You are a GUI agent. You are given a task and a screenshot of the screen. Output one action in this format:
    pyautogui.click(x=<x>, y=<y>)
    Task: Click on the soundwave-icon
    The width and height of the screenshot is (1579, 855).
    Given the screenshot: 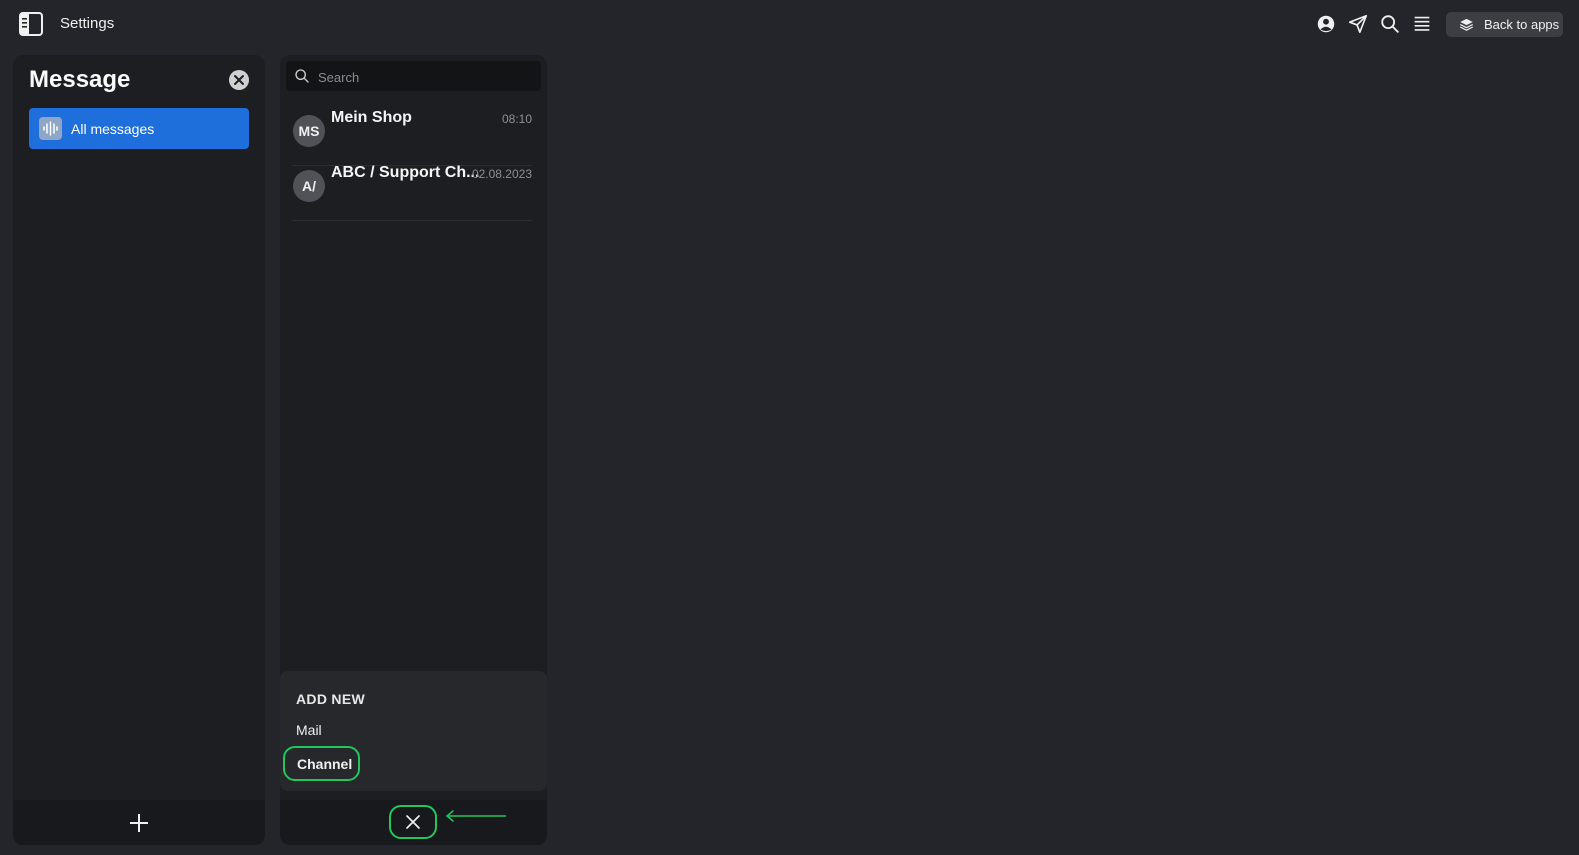 What is the action you would take?
    pyautogui.click(x=50, y=128)
    